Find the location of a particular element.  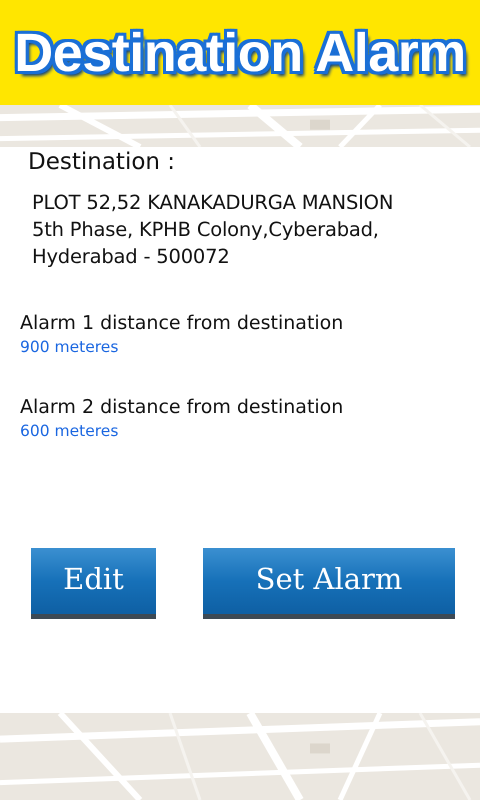

destination-label: Destination : is located at coordinates (102, 162).